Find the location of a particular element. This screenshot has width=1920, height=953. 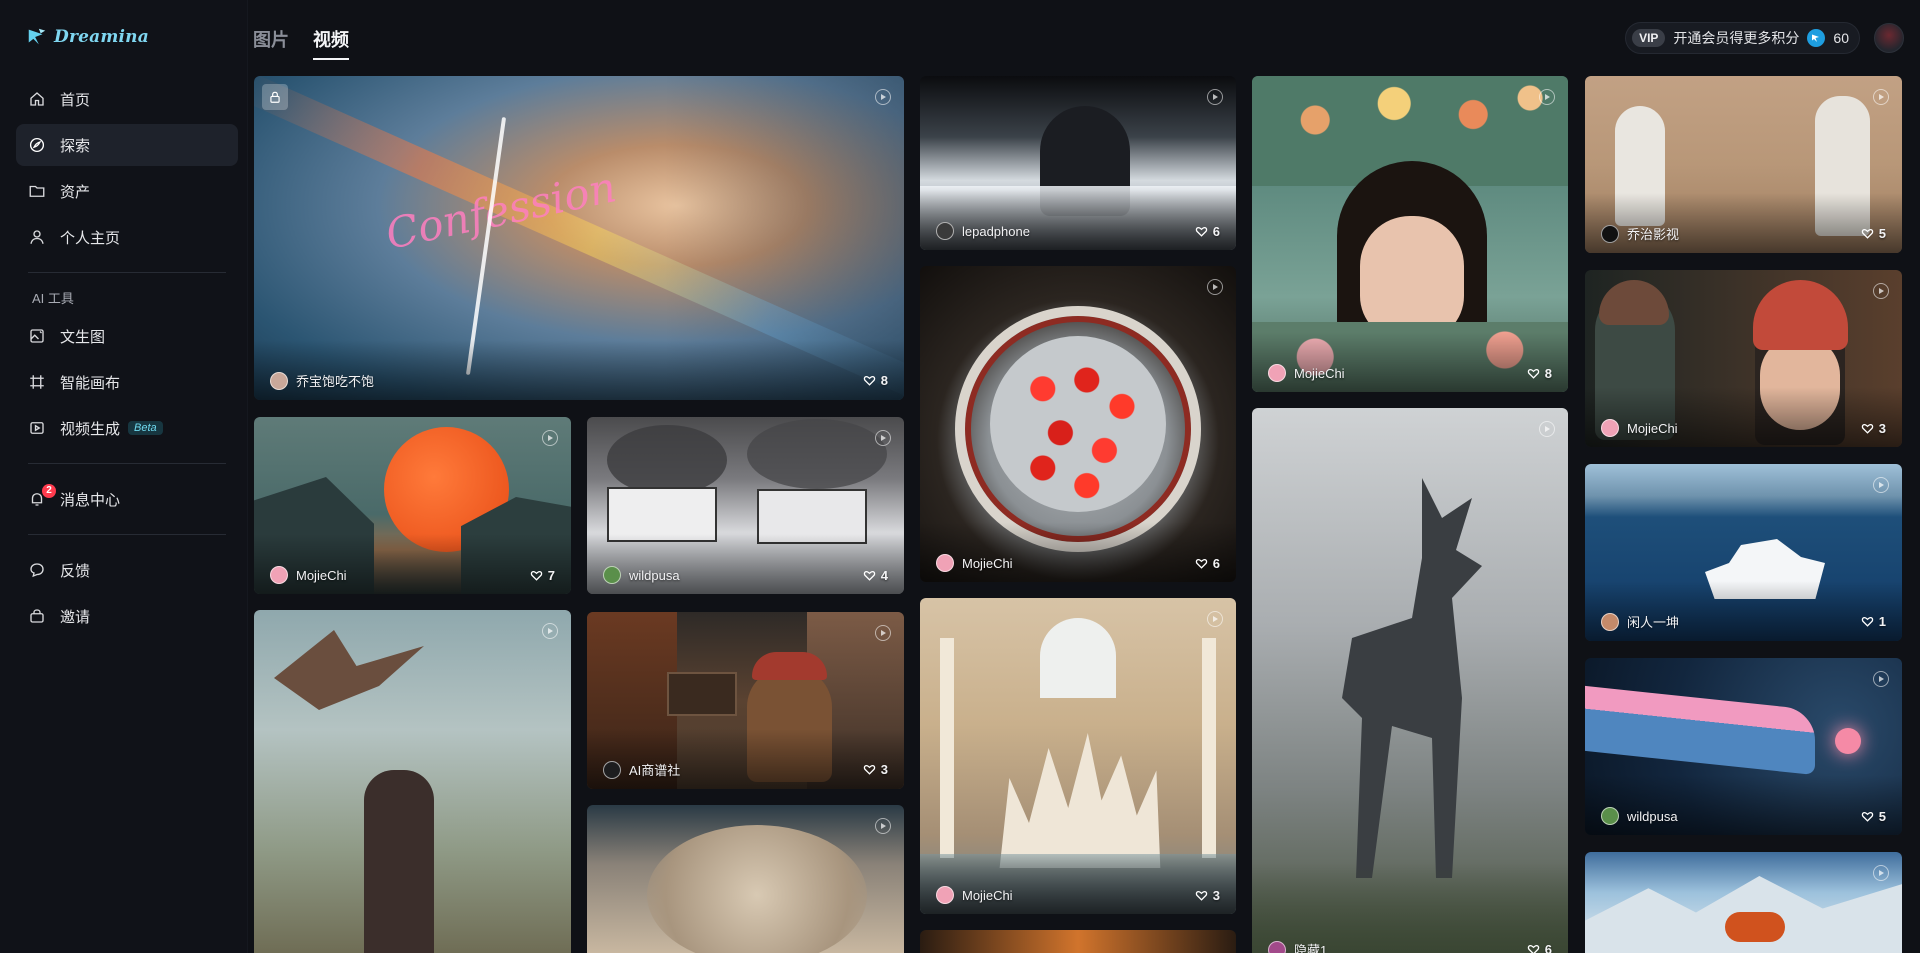

tab-images: 图片 is located at coordinates (271, 43).